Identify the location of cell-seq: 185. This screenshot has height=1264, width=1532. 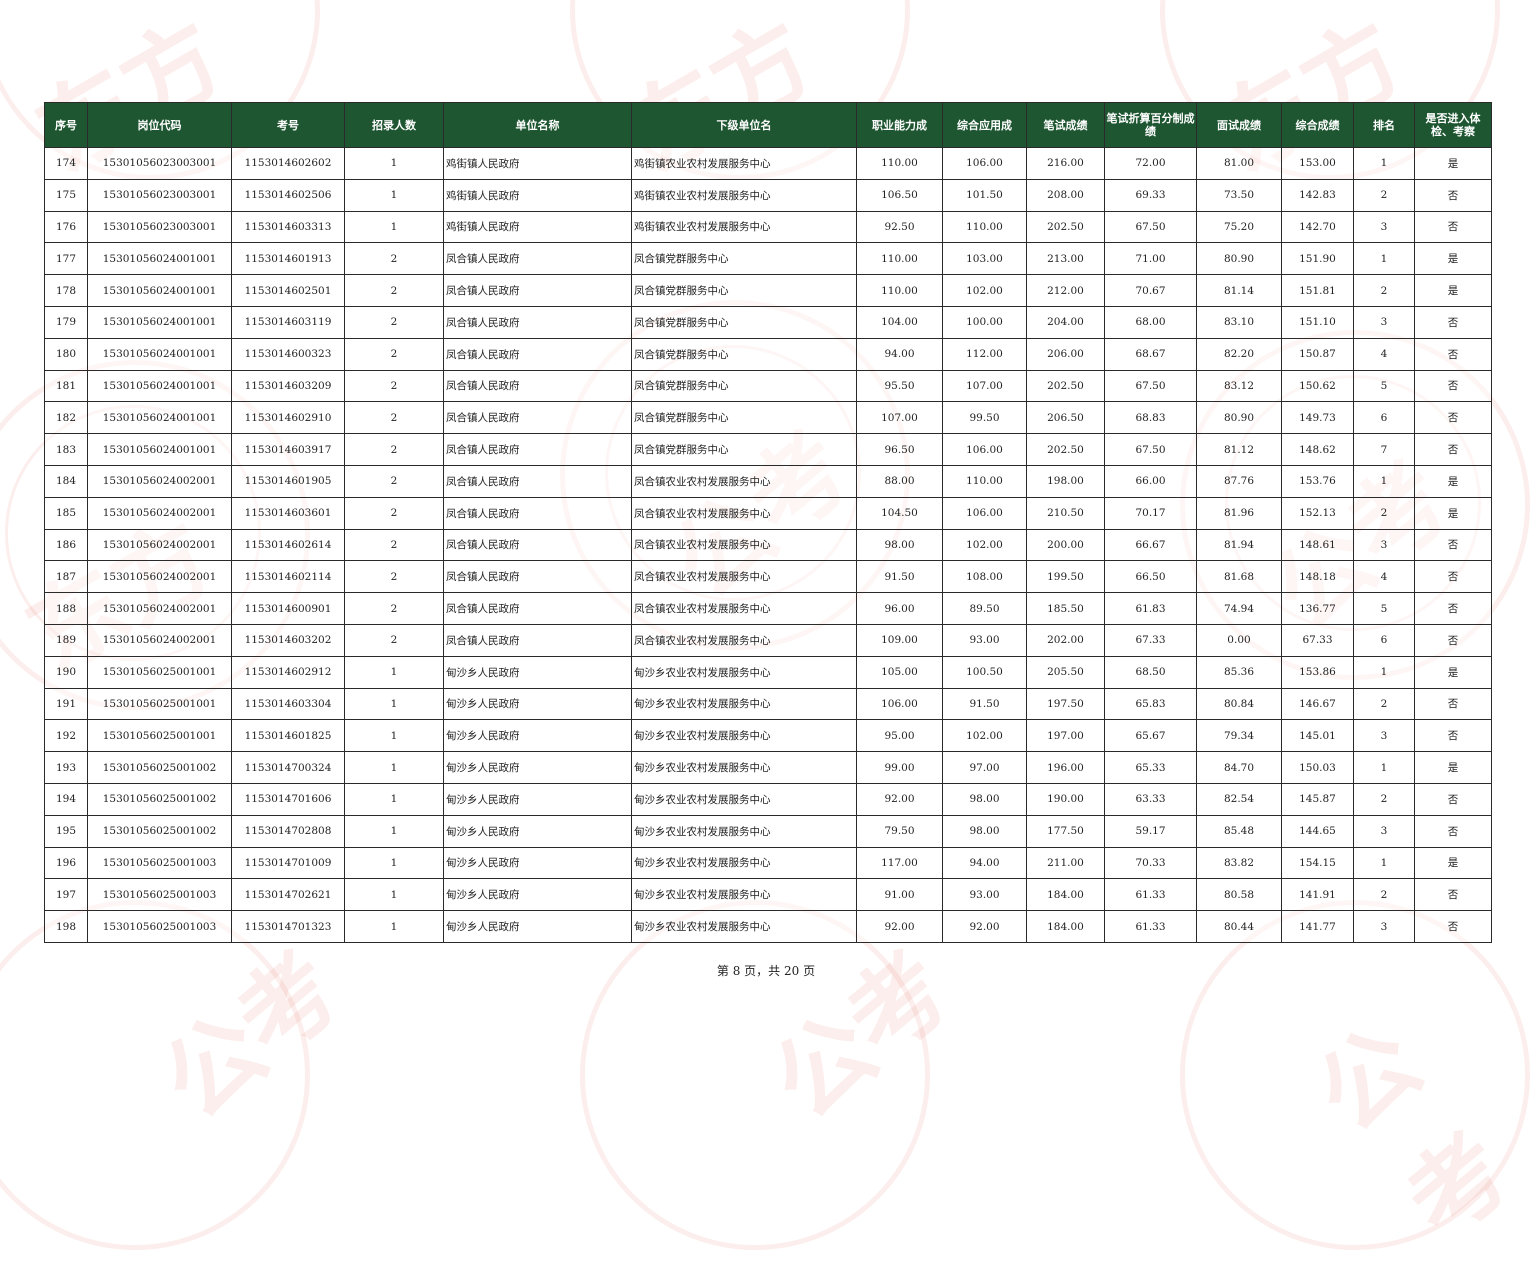
(66, 513).